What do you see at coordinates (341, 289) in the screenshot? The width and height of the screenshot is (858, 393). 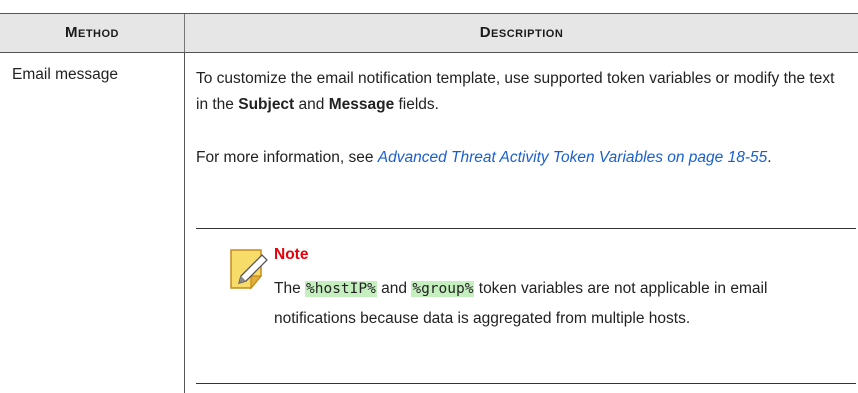 I see `hostip-token: %hostIP%` at bounding box center [341, 289].